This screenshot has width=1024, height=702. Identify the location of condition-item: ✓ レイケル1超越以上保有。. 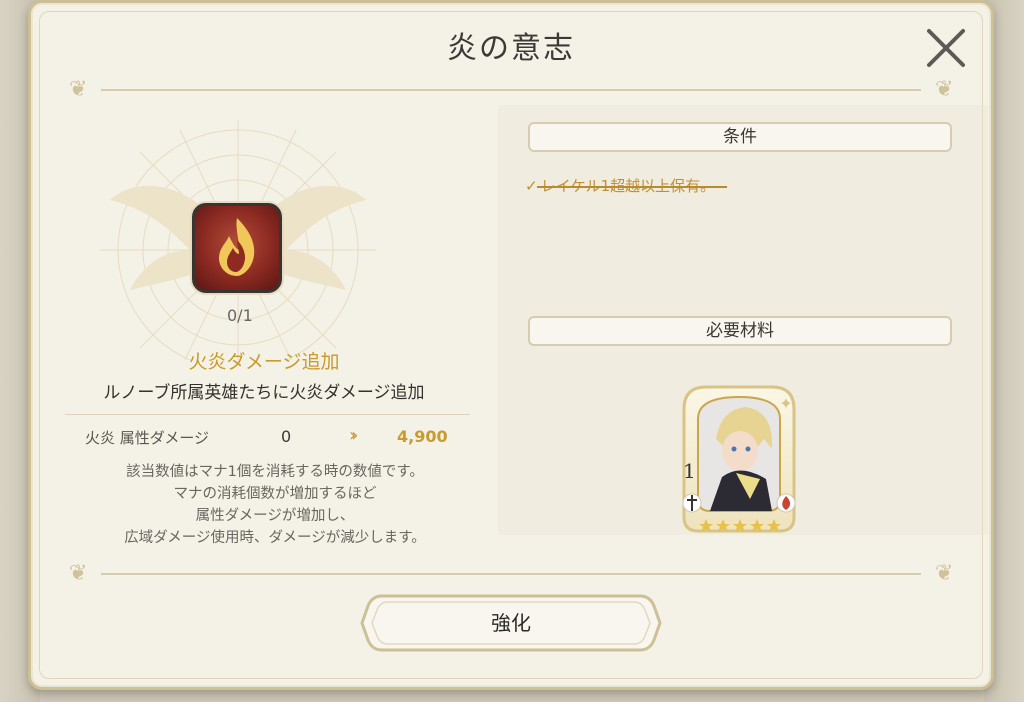
(620, 185).